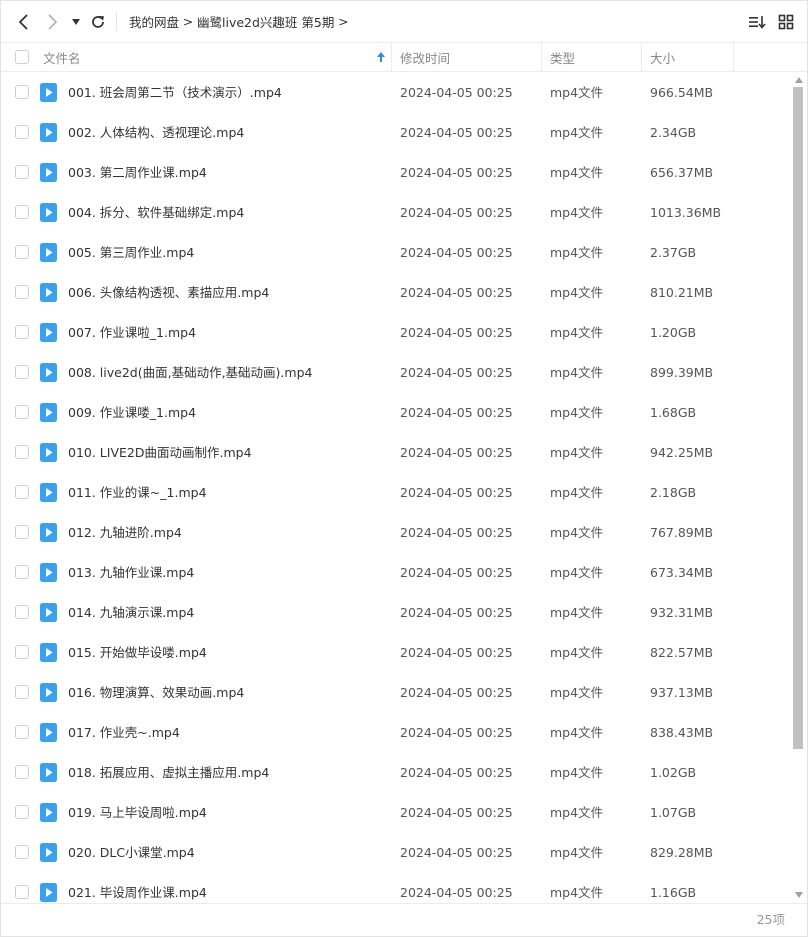  Describe the element at coordinates (265, 21) in the screenshot. I see `breadcrumb-current-folder: 幽鹭live2d兴趣班 第5期` at that location.